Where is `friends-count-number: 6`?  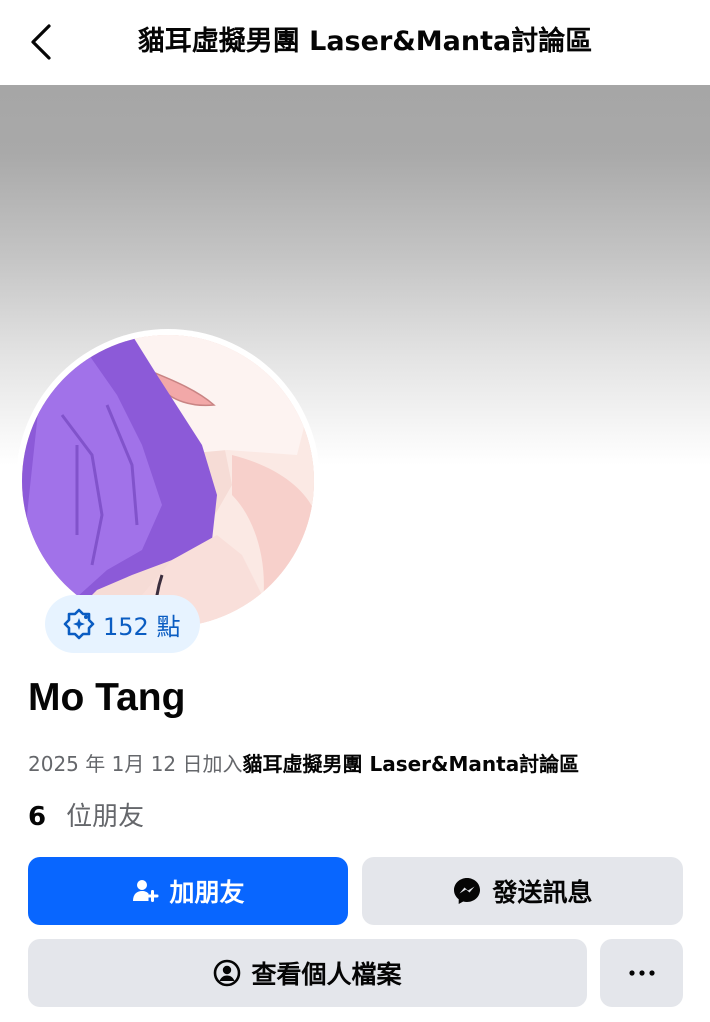
friends-count-number: 6 is located at coordinates (37, 817).